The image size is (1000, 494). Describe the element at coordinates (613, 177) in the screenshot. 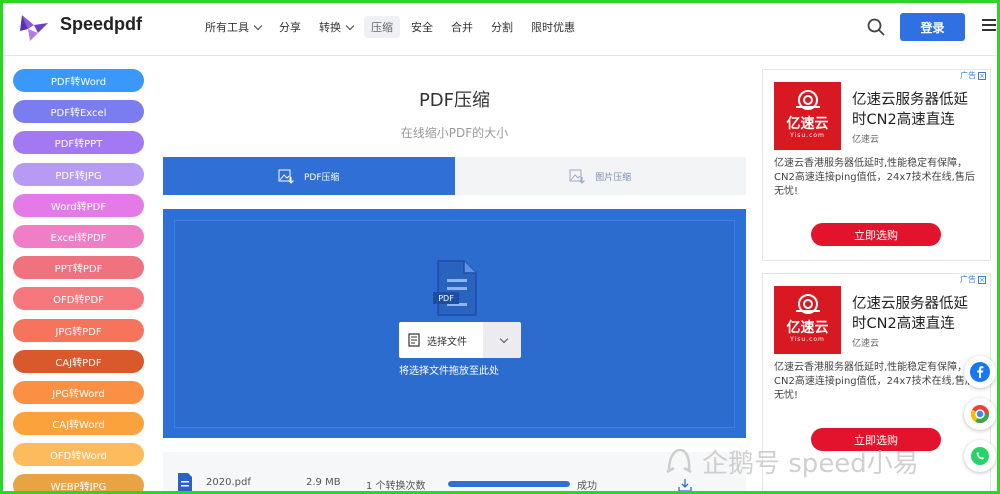

I see `tab-label: 图片压缩` at that location.